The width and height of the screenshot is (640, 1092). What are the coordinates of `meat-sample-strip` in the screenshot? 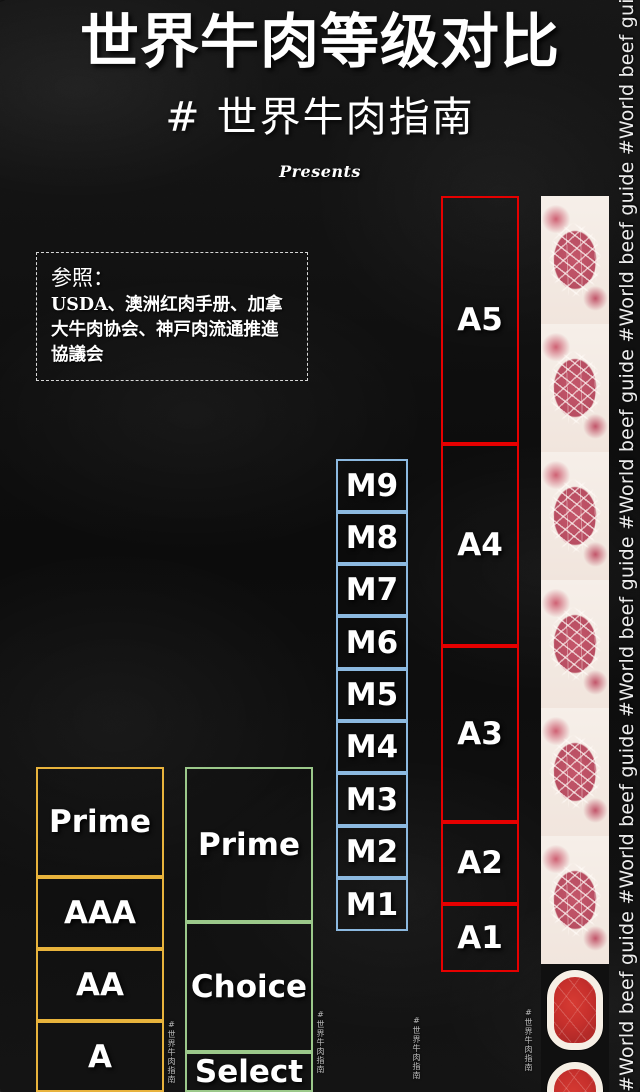 It's located at (575, 644).